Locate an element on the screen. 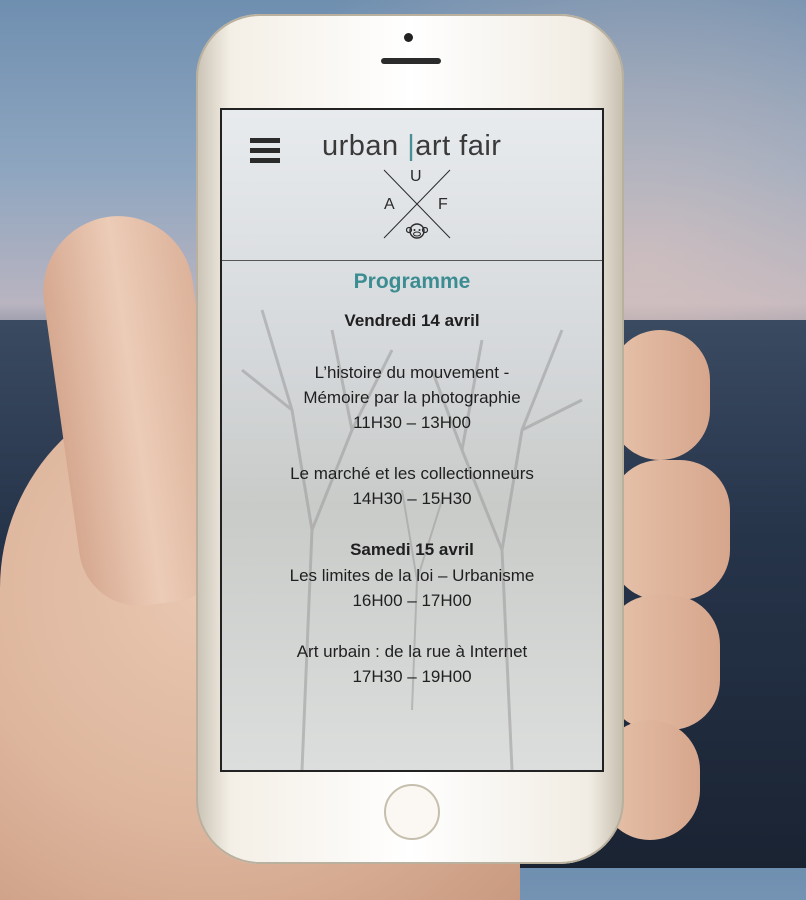 The width and height of the screenshot is (806, 900). event-time: 11H30 – 13H00 is located at coordinates (412, 422).